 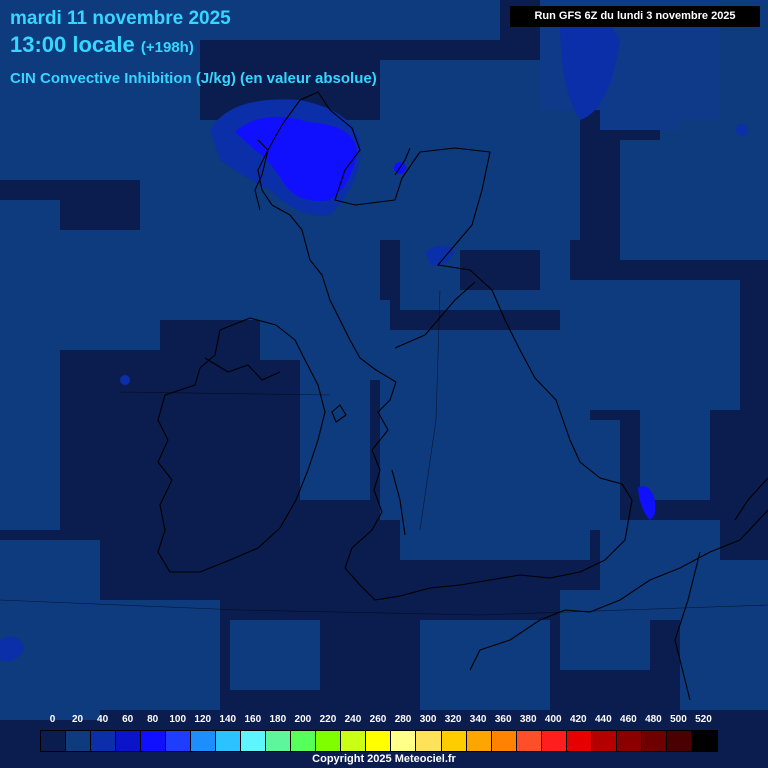 I want to click on legend-tick-label: 220, so click(x=328, y=719).